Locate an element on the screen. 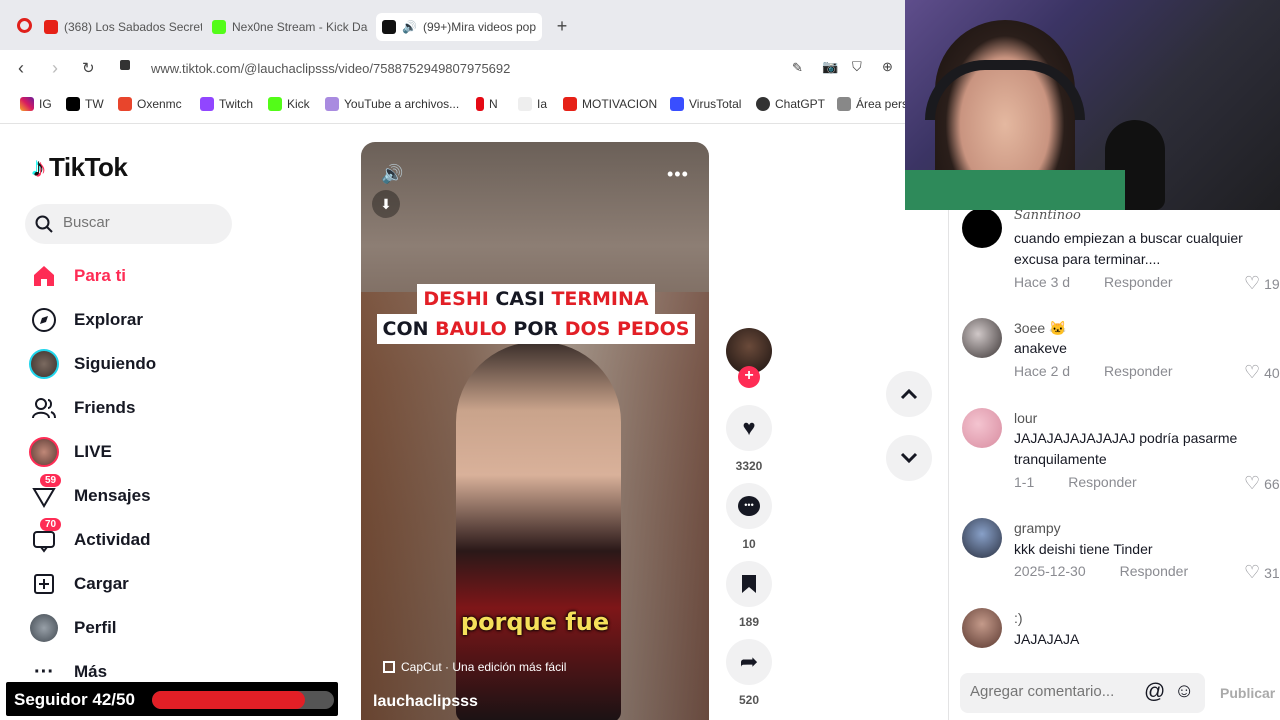  nav-live: LIVE is located at coordinates (70, 452).